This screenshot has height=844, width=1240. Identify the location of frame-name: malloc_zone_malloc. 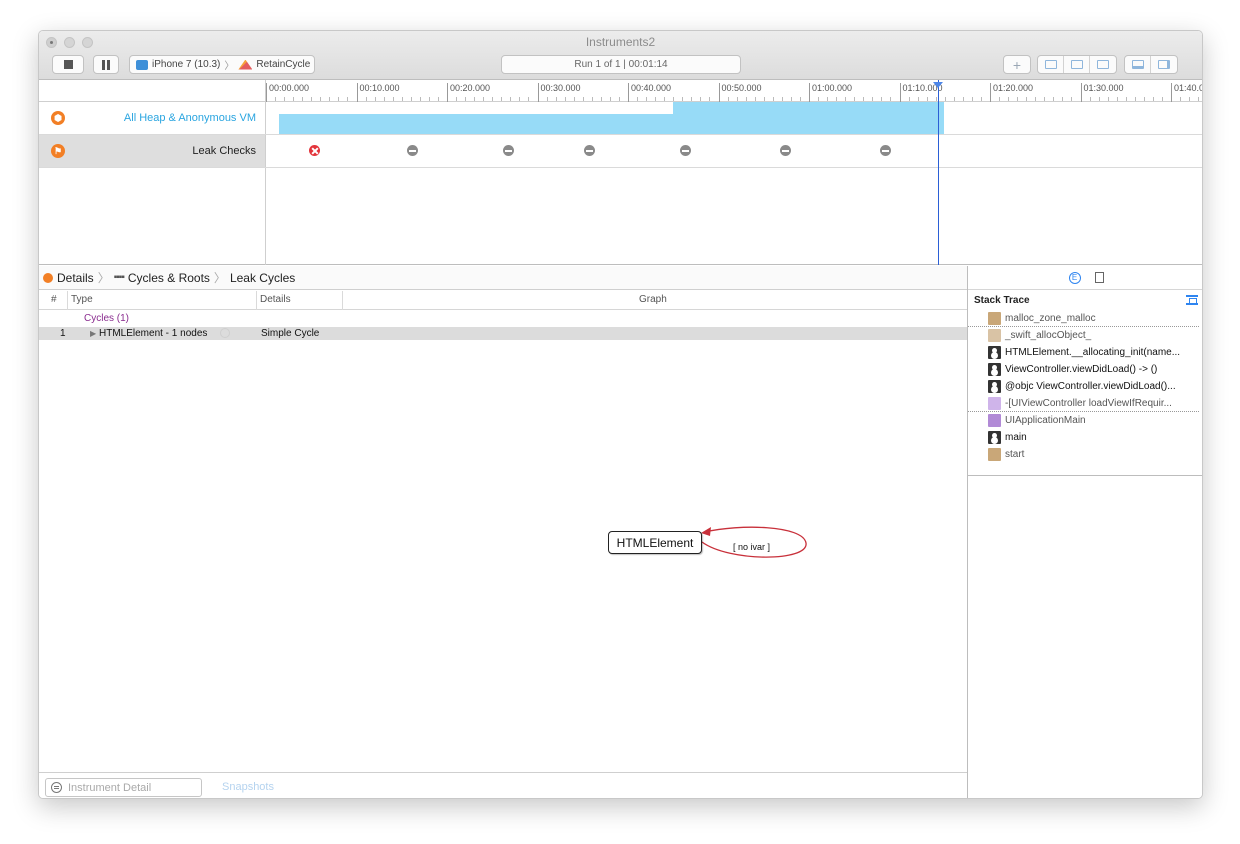
(1050, 318).